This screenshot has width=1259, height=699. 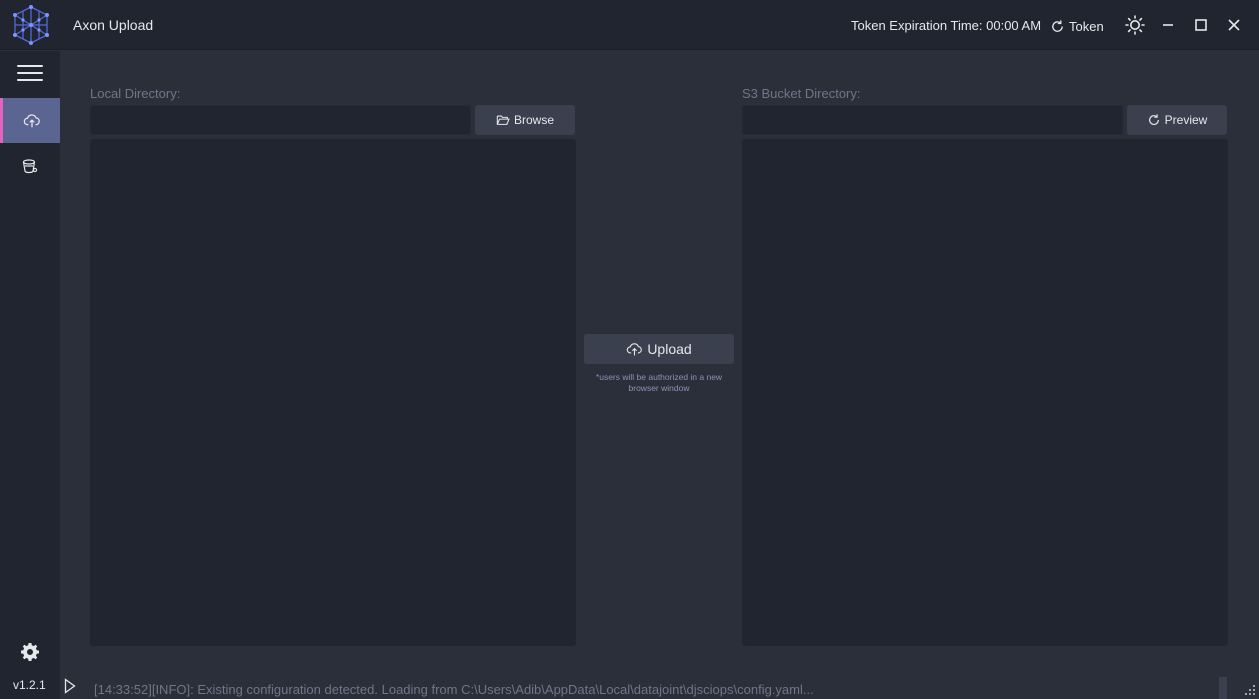 I want to click on preview-button-label: Preview, so click(x=1186, y=120).